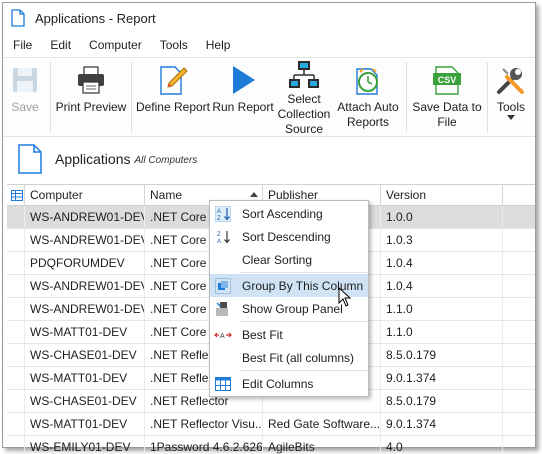  I want to click on cell-version: 1.0.0, so click(442, 217).